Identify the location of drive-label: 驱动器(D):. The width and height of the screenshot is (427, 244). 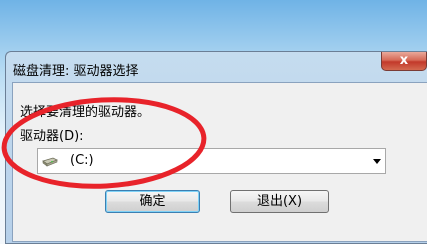
(52, 136).